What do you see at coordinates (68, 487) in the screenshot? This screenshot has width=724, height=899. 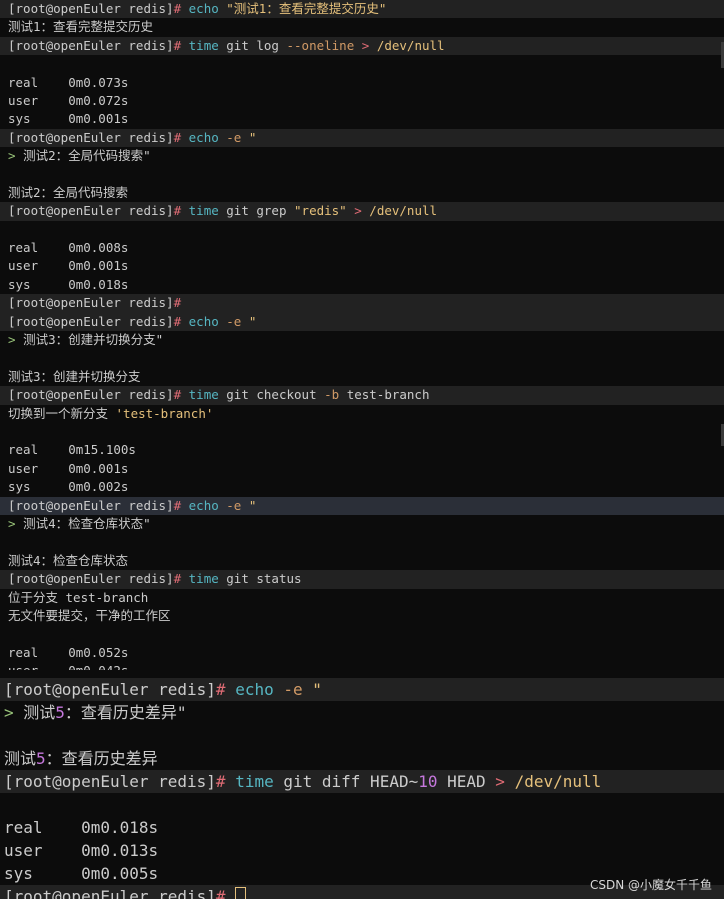 I see `text-token: sys 0m0.002s` at bounding box center [68, 487].